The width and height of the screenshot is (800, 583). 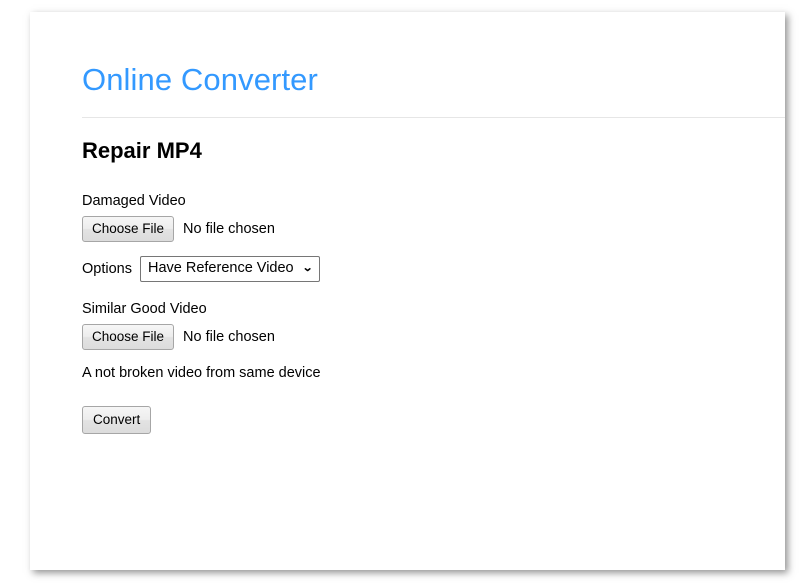 I want to click on site-header: Online Converter, so click(x=433, y=80).